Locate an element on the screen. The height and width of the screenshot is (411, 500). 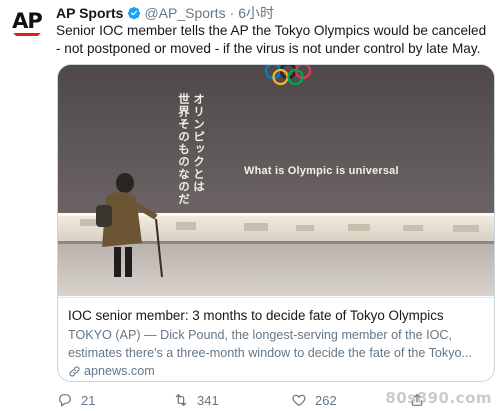
reply-icon is located at coordinates (65, 400).